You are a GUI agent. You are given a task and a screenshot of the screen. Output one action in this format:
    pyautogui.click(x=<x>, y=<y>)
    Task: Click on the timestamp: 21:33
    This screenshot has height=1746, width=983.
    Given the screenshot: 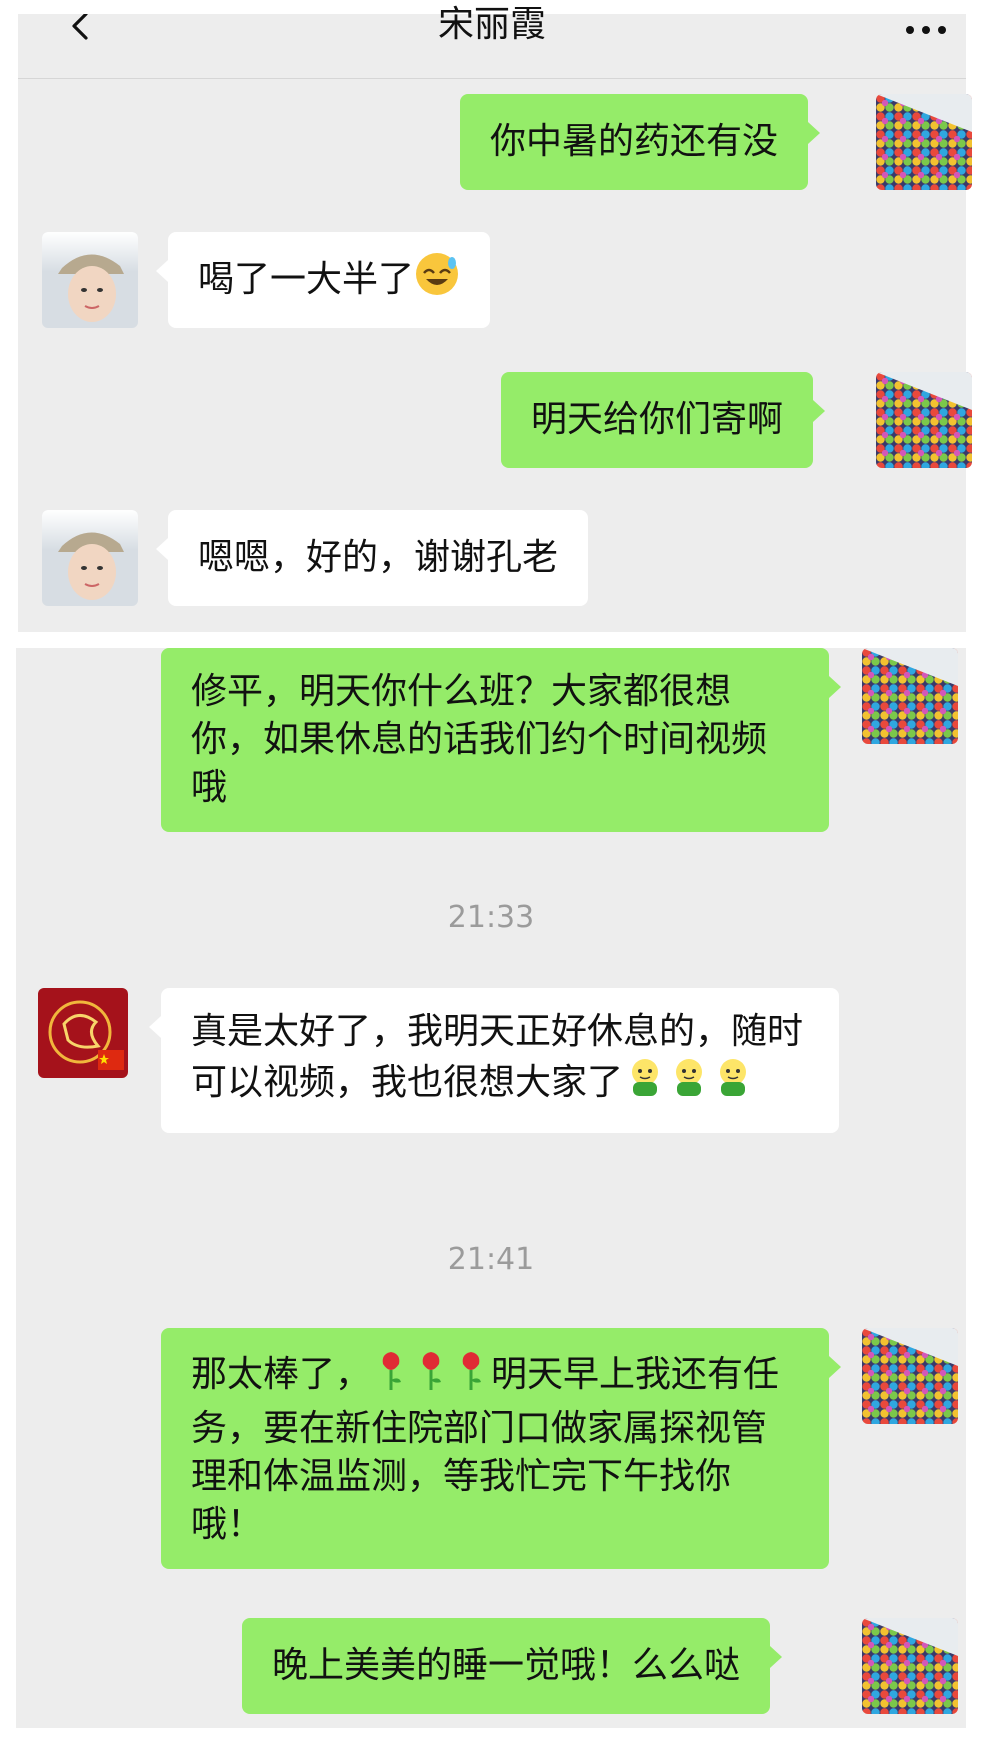 What is the action you would take?
    pyautogui.click(x=491, y=917)
    